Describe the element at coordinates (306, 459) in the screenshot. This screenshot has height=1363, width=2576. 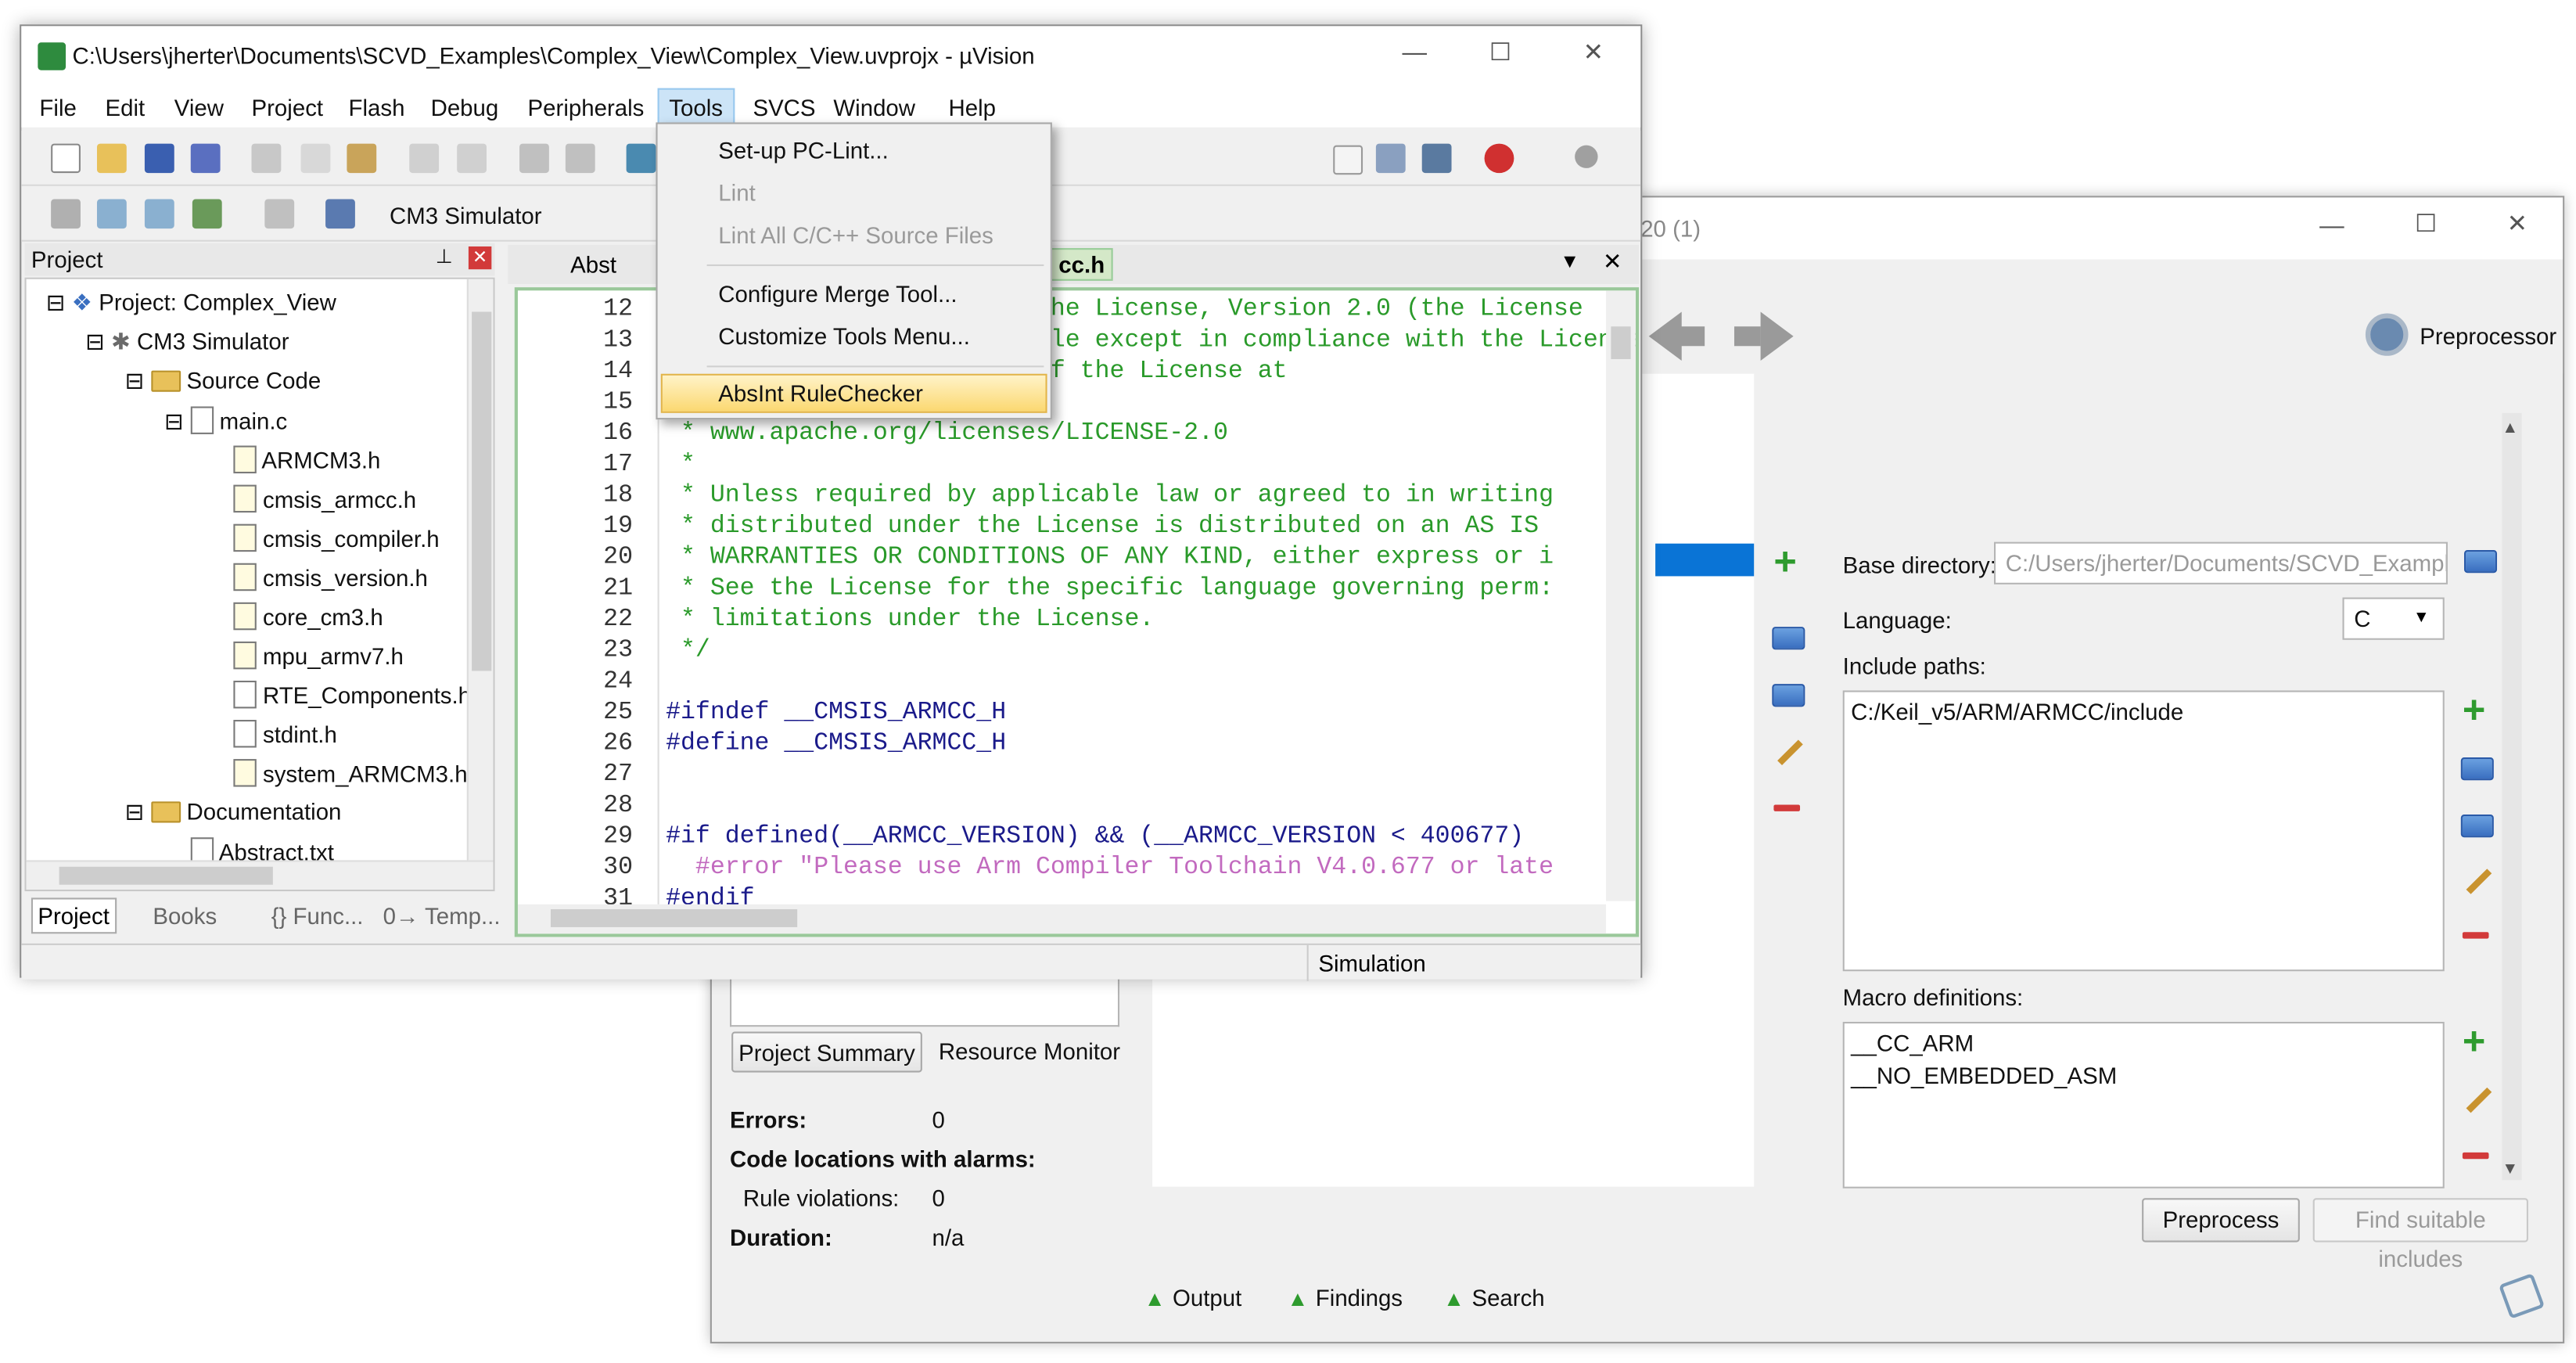
I see `tree-item: ARMCM3.h` at that location.